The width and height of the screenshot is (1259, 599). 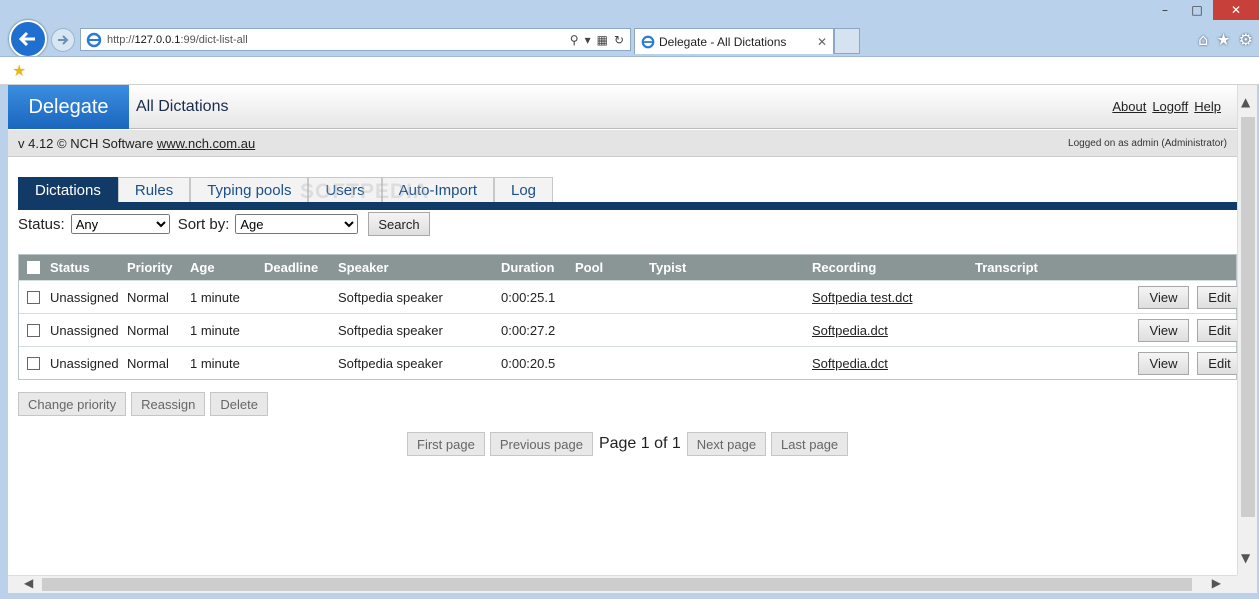 I want to click on scroll-down-icon: ▼, so click(x=1245, y=558).